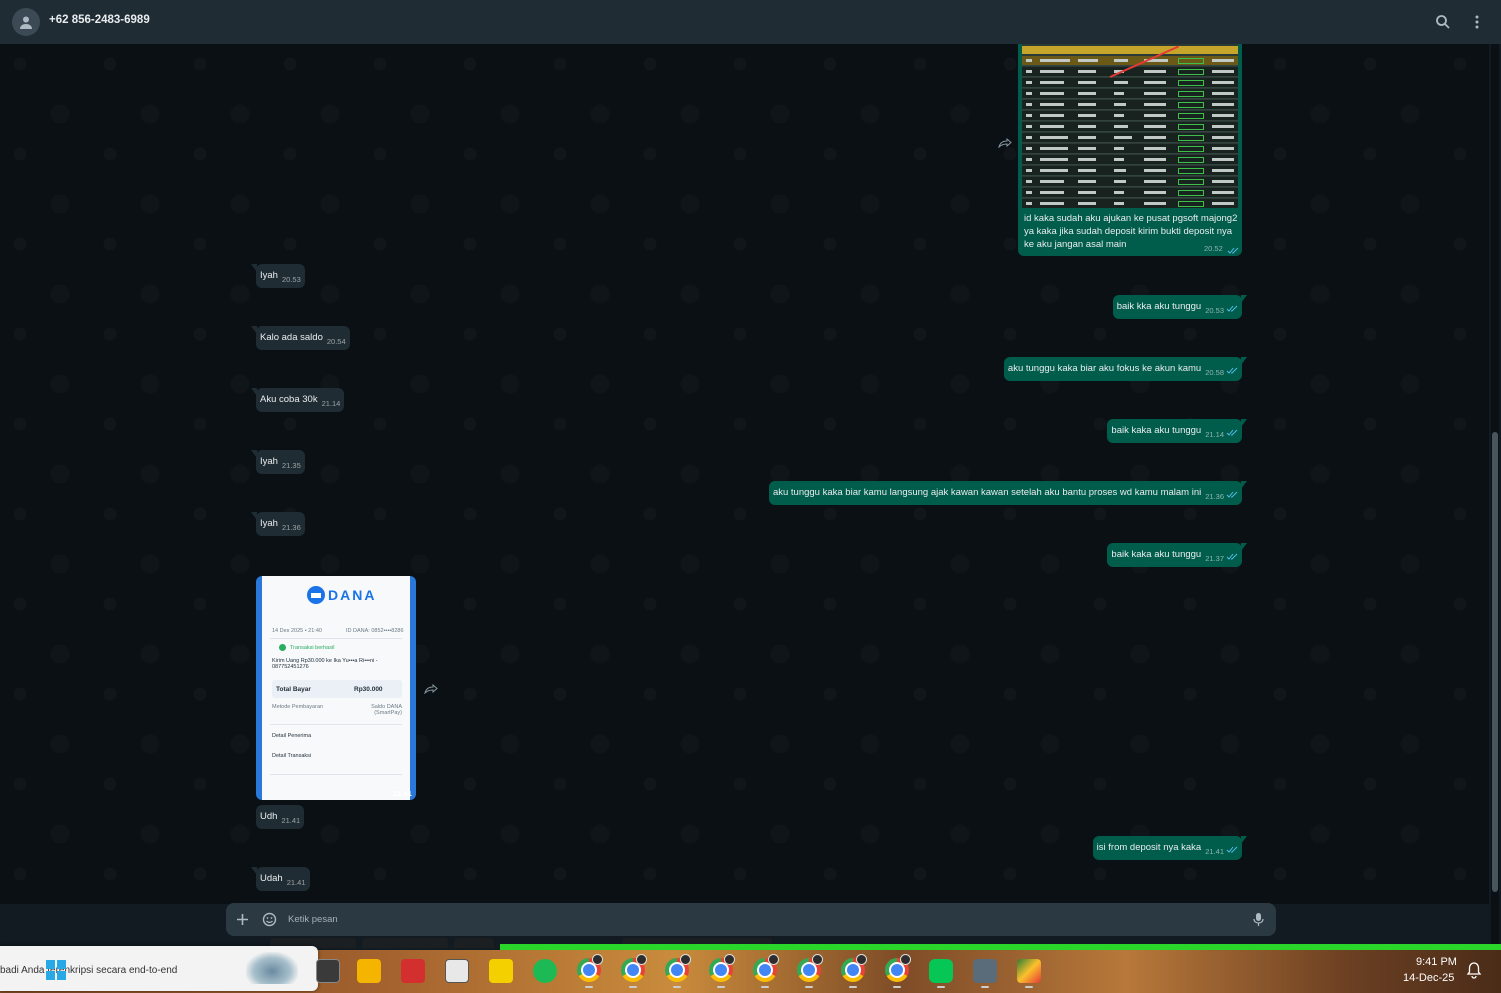 This screenshot has width=1501, height=993. I want to click on incoming-message: Iyah 21.36, so click(278, 524).